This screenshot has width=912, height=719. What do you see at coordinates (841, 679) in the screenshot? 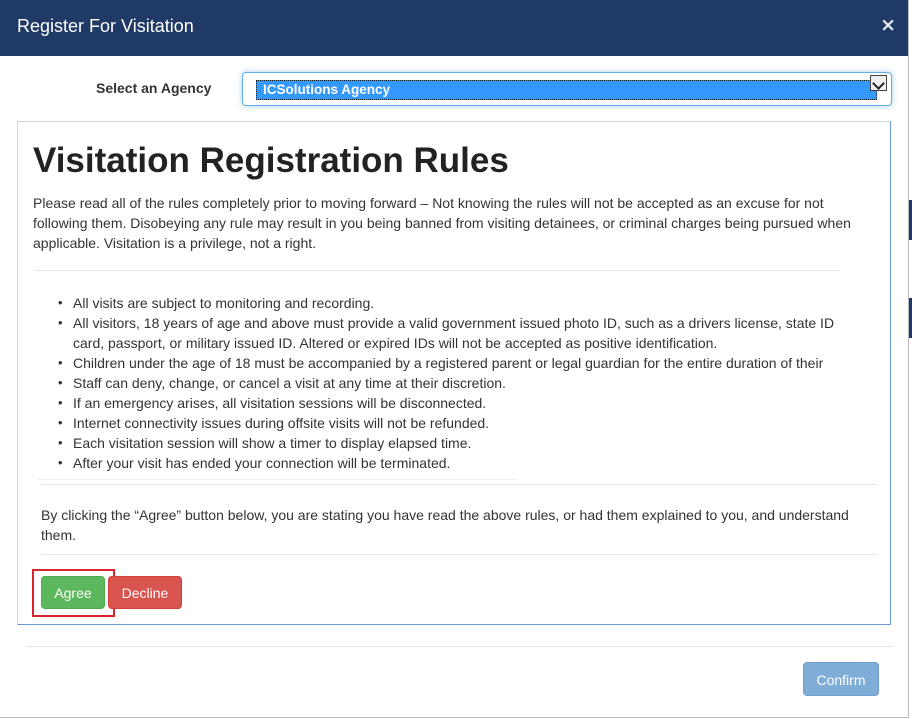
I see `confirm-button: Confirm` at bounding box center [841, 679].